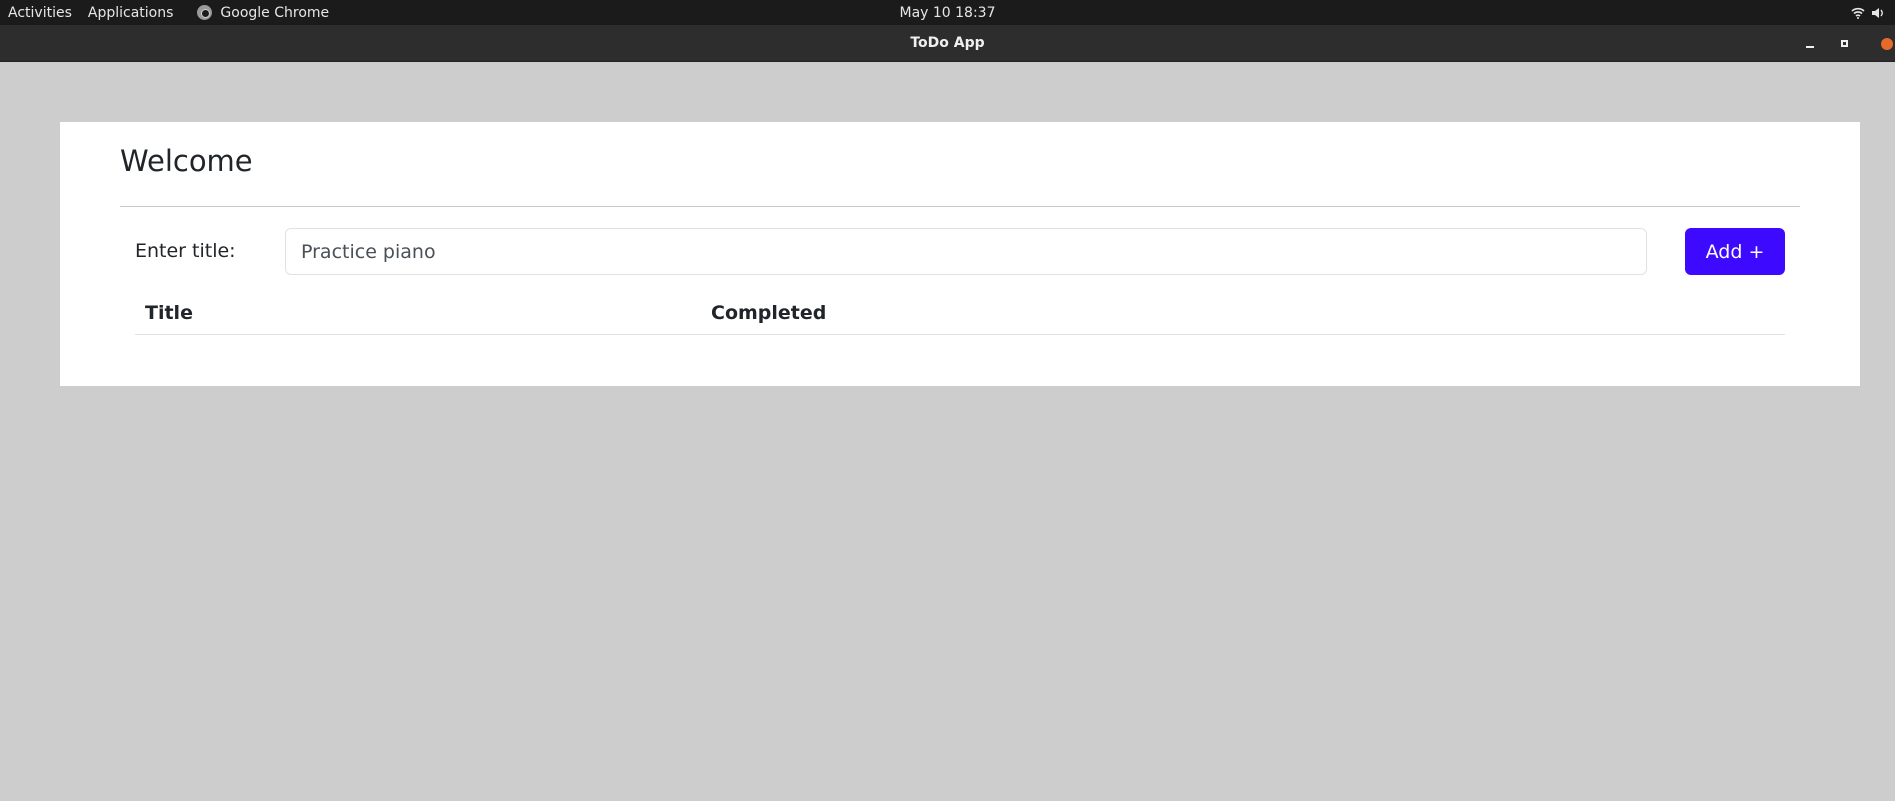 This screenshot has width=1895, height=801. I want to click on add-todo-form: Enter title: Add +, so click(960, 252).